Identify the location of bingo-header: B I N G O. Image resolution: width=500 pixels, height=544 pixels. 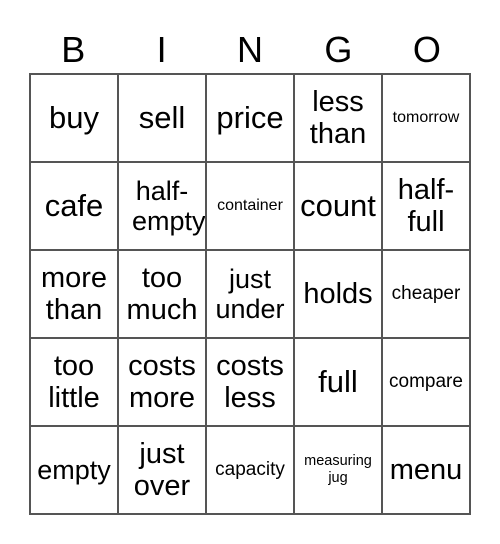
(250, 50).